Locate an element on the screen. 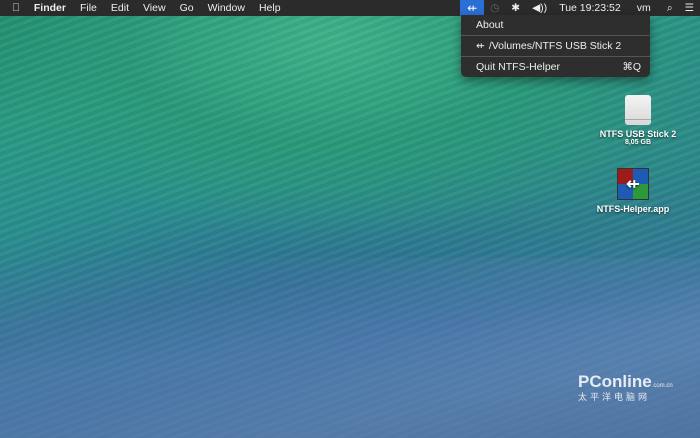 The height and width of the screenshot is (438, 700). menu-item-volume: ⇷/Volumes/NTFS USB Stick 2 is located at coordinates (555, 46).